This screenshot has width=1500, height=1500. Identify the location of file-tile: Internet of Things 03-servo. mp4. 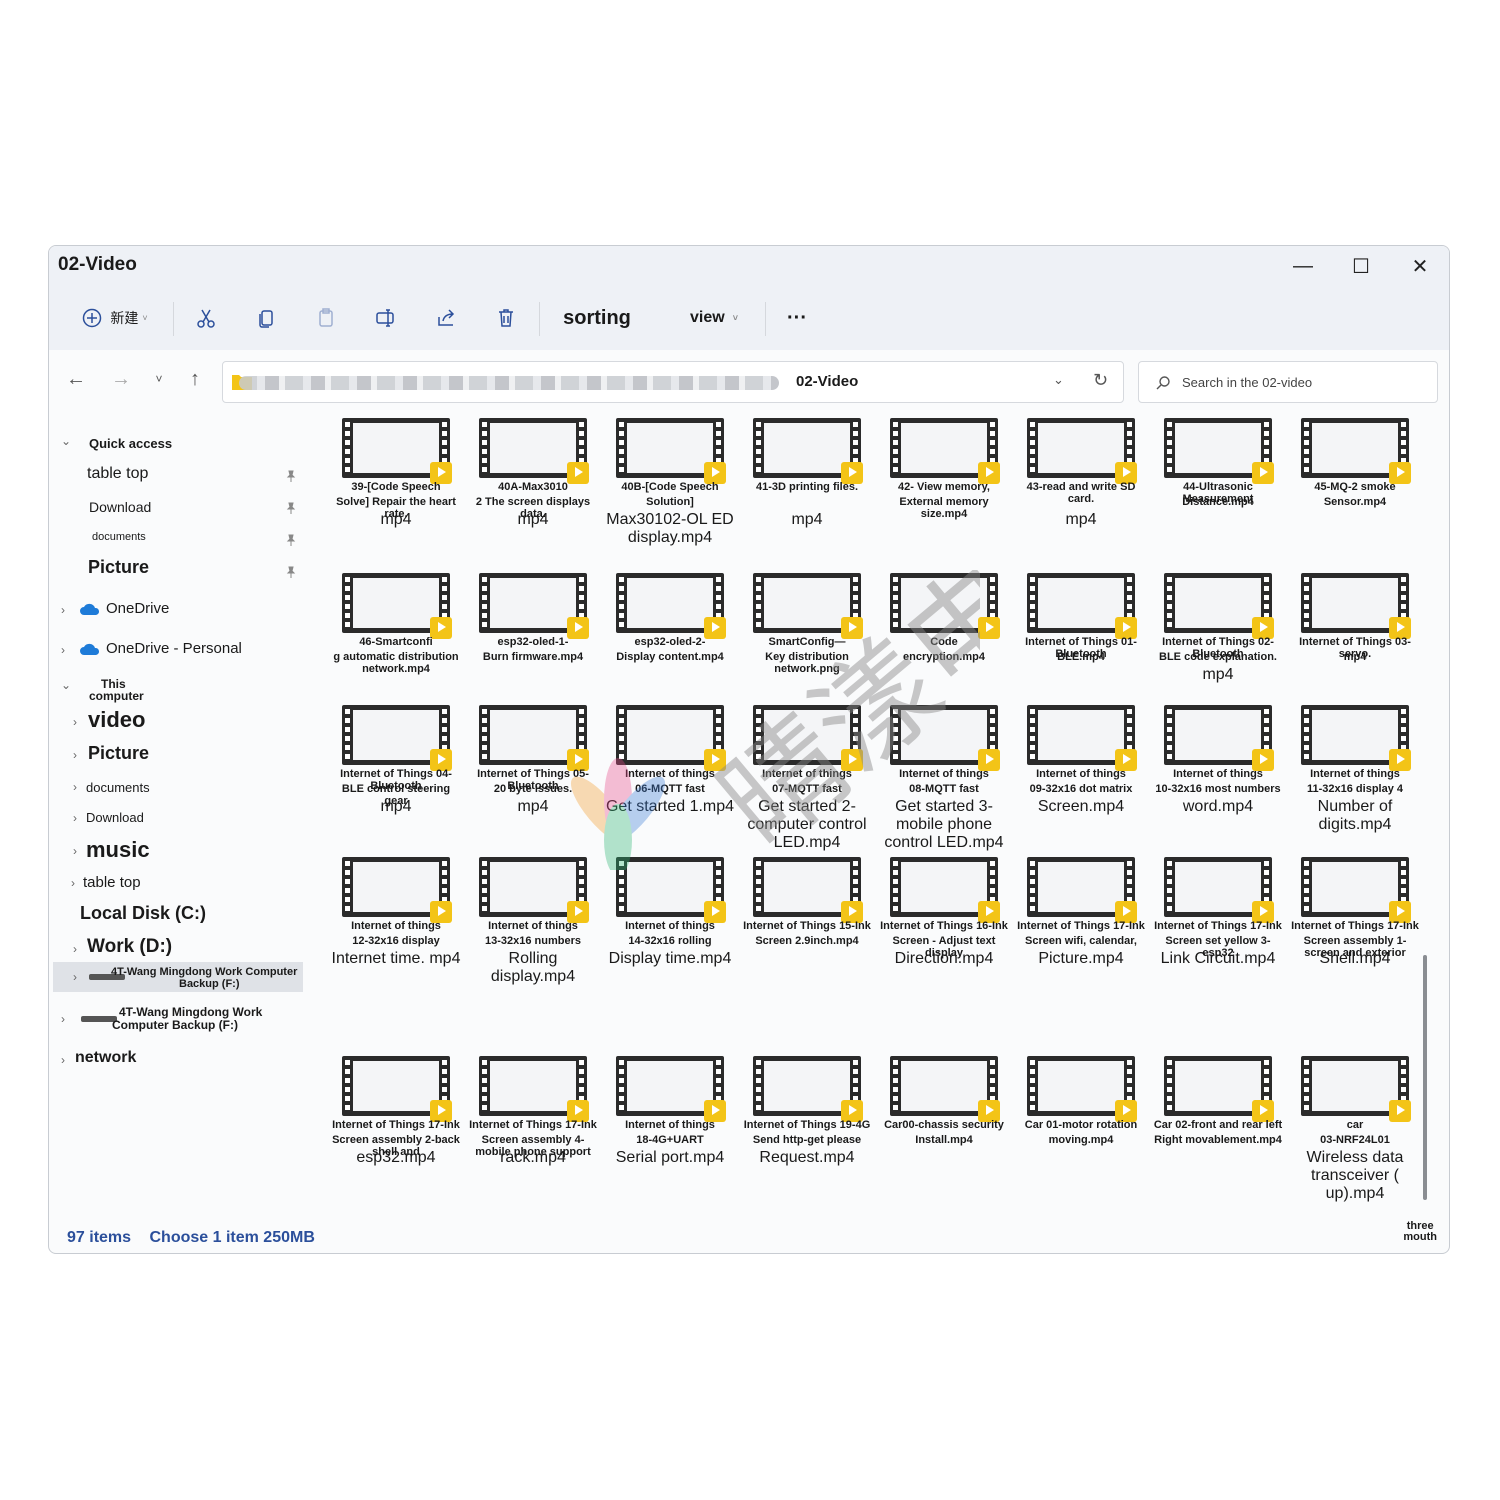
(1355, 633).